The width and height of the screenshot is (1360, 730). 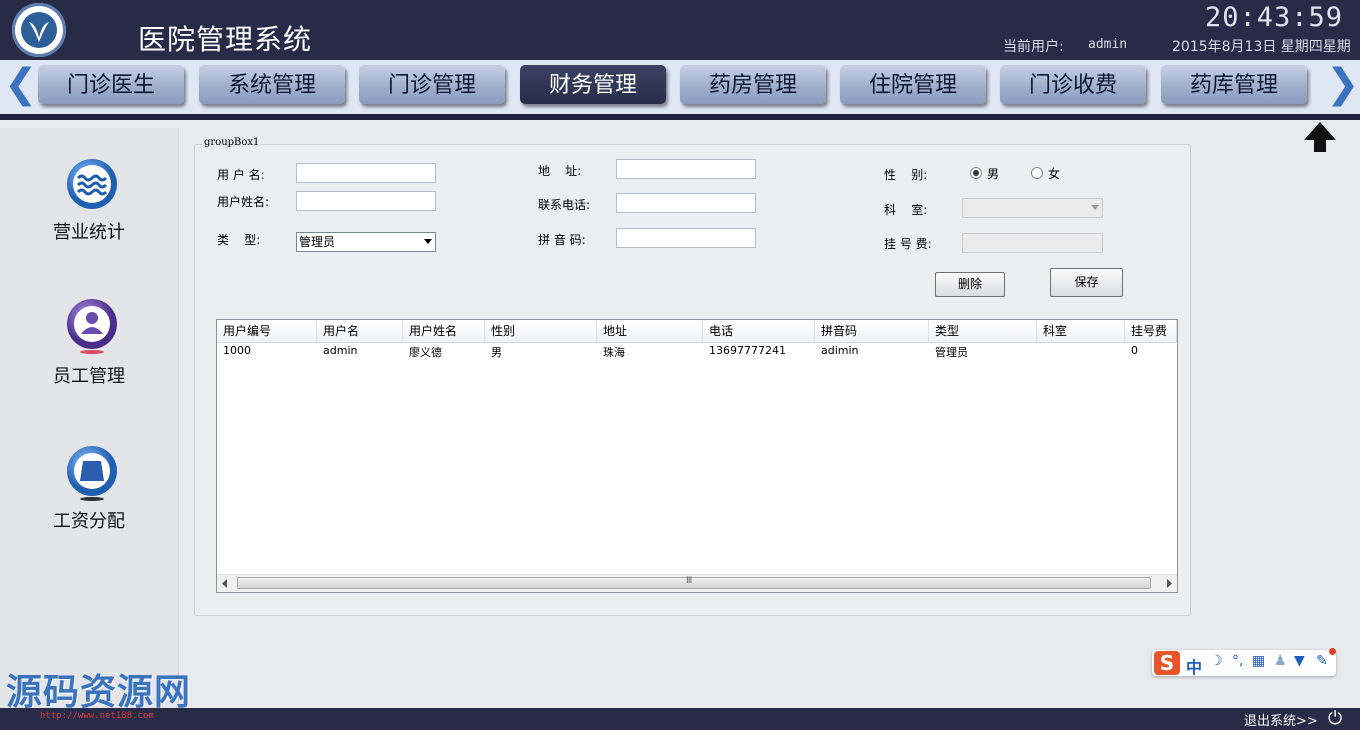 What do you see at coordinates (1216, 661) in the screenshot?
I see `moon-icon: ☽` at bounding box center [1216, 661].